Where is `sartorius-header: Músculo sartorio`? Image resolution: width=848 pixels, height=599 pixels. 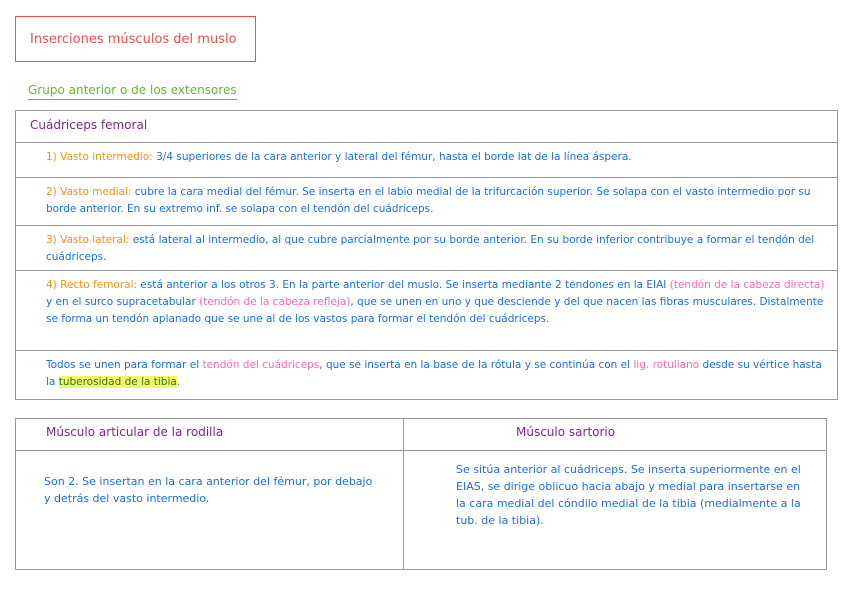 sartorius-header: Músculo sartorio is located at coordinates (566, 432).